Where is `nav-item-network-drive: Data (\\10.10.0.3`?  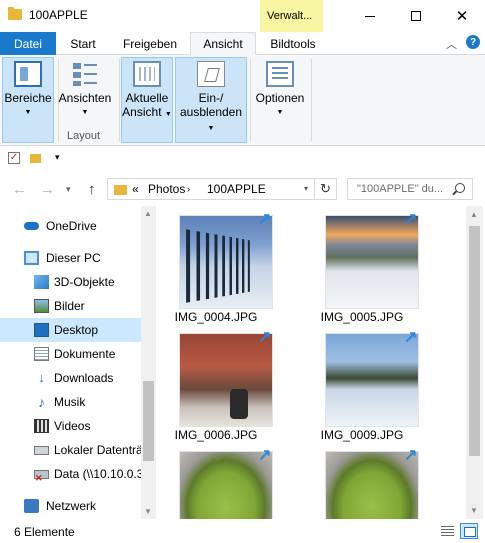 nav-item-network-drive: Data (\\10.10.0.3 is located at coordinates (71, 474).